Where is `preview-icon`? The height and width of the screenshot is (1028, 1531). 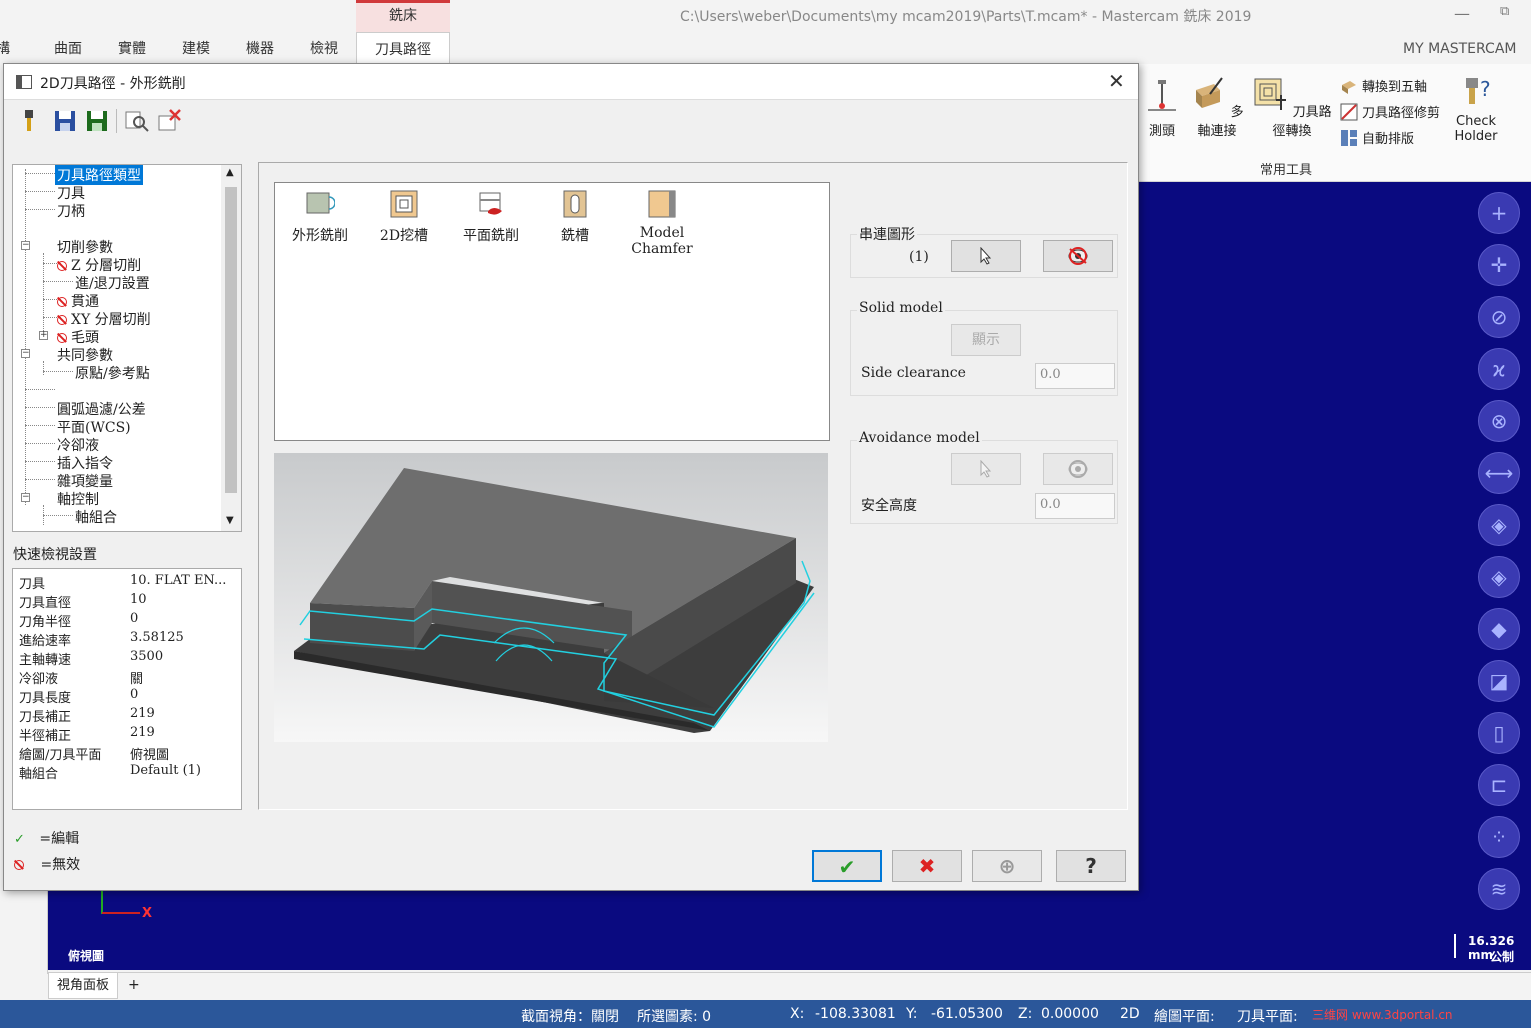
preview-icon is located at coordinates (137, 121).